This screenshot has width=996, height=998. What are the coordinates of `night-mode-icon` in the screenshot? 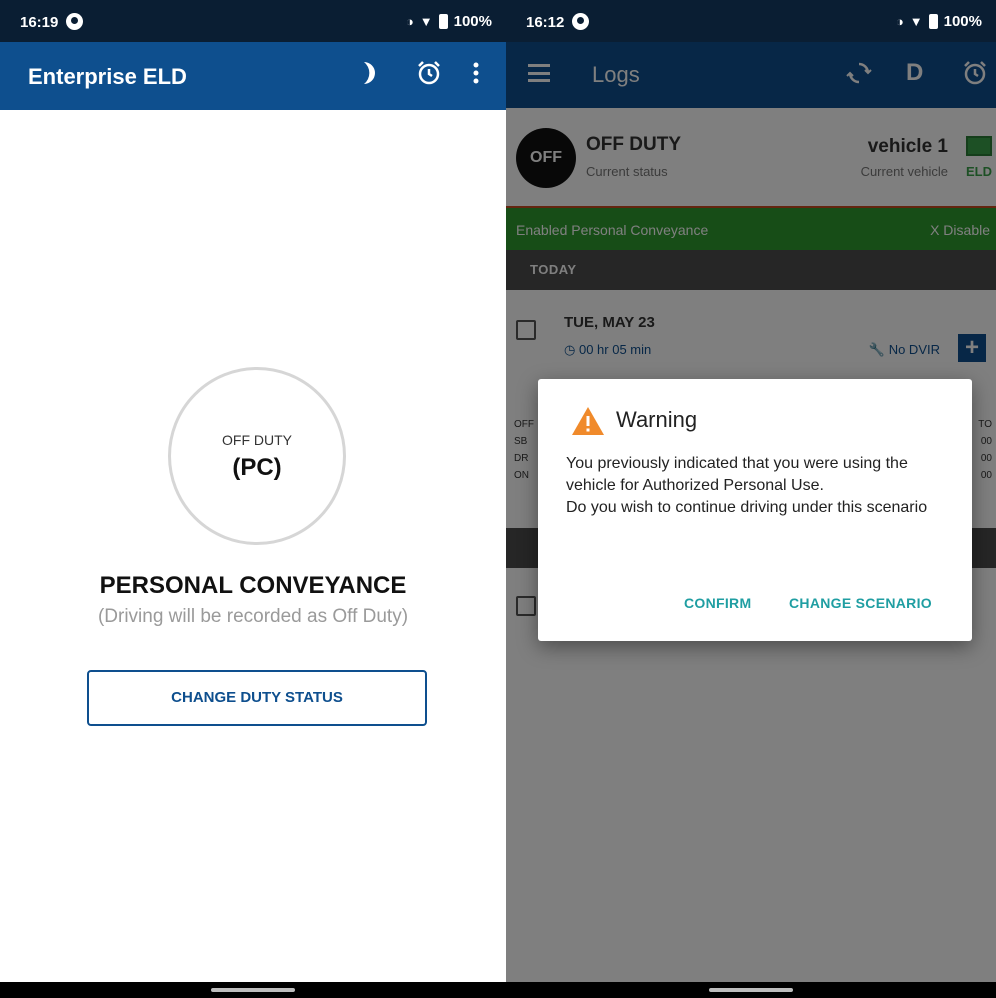 It's located at (369, 76).